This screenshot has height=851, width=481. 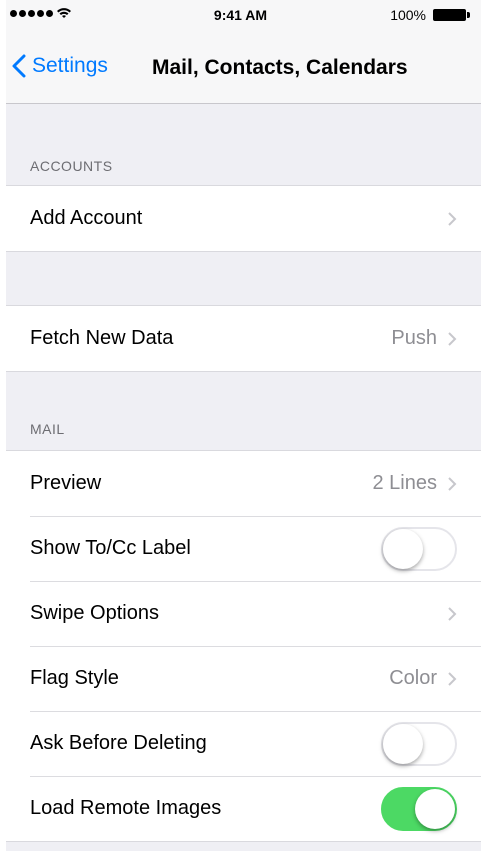 I want to click on preview-value: 2 Lines, so click(x=405, y=483).